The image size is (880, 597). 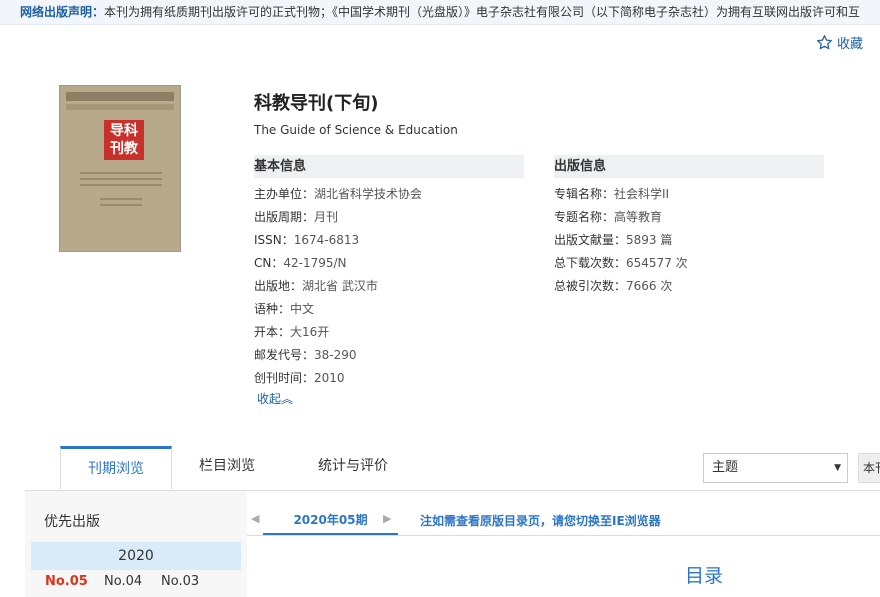 I want to click on info-label: 专辑名称：, so click(x=584, y=194).